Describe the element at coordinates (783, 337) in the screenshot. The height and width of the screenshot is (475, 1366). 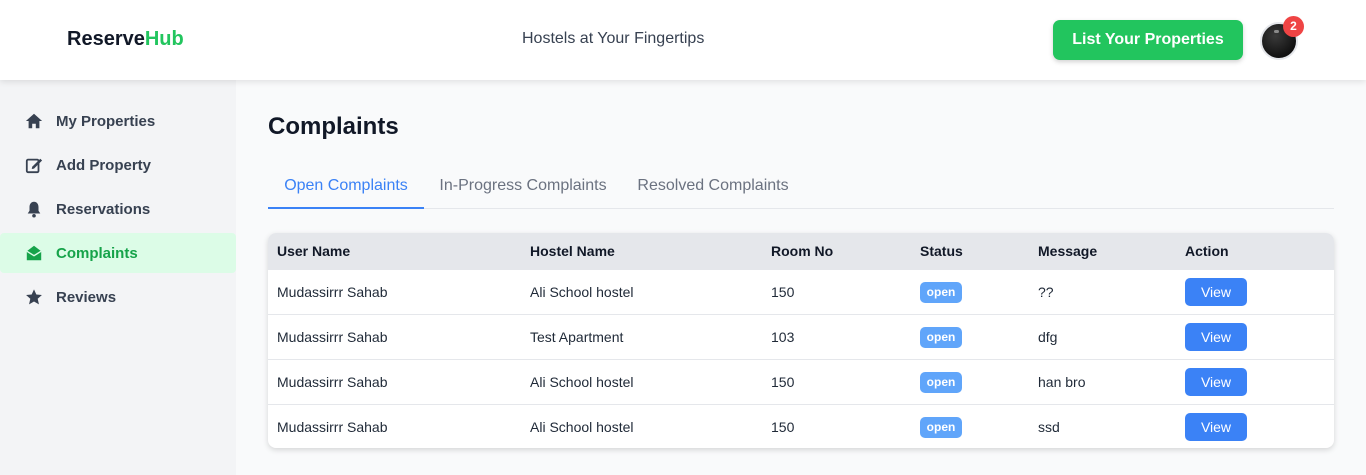
I see `cell-room-no: 103` at that location.